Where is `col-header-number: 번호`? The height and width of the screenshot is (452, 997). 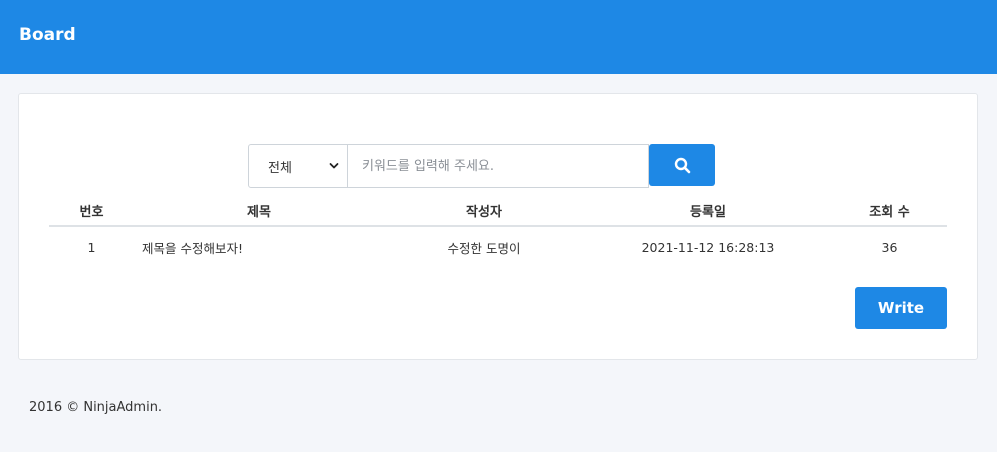 col-header-number: 번호 is located at coordinates (91, 212).